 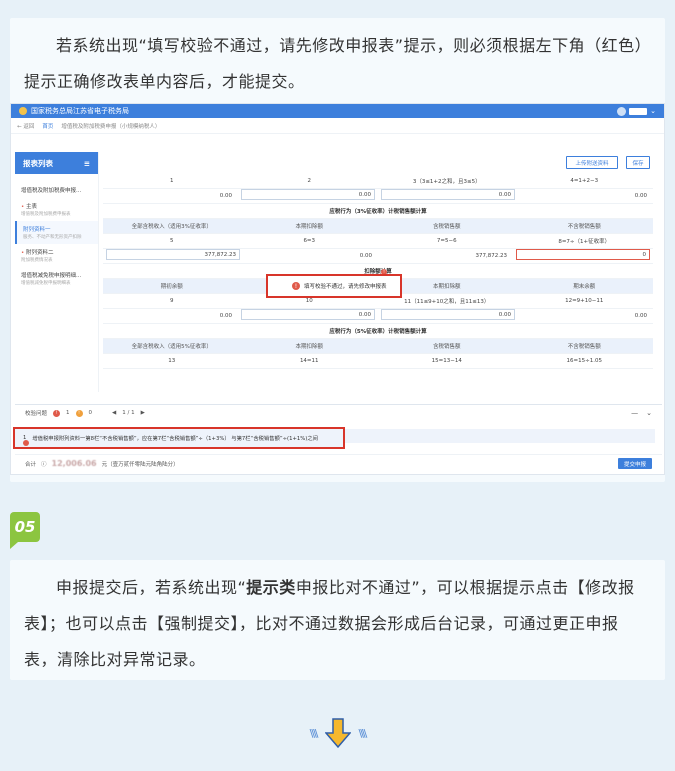 What do you see at coordinates (378, 226) in the screenshot?
I see `column-header-row: 全部含税收入（适用3%征收率） 本期扣除额 含税销售额 不含税销售额` at bounding box center [378, 226].